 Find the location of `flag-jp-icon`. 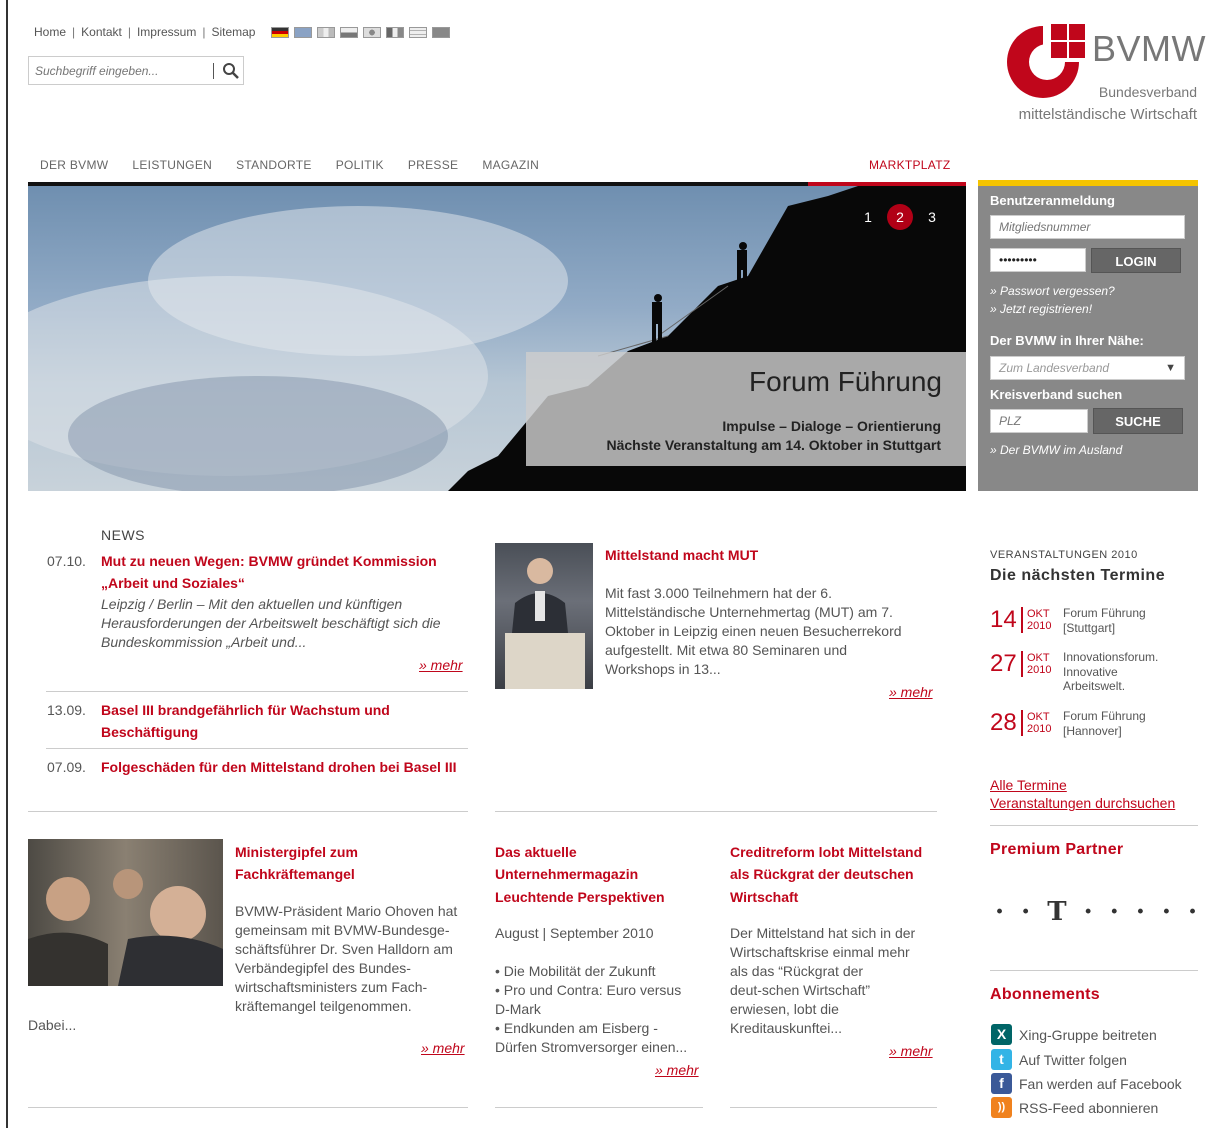

flag-jp-icon is located at coordinates (372, 32).